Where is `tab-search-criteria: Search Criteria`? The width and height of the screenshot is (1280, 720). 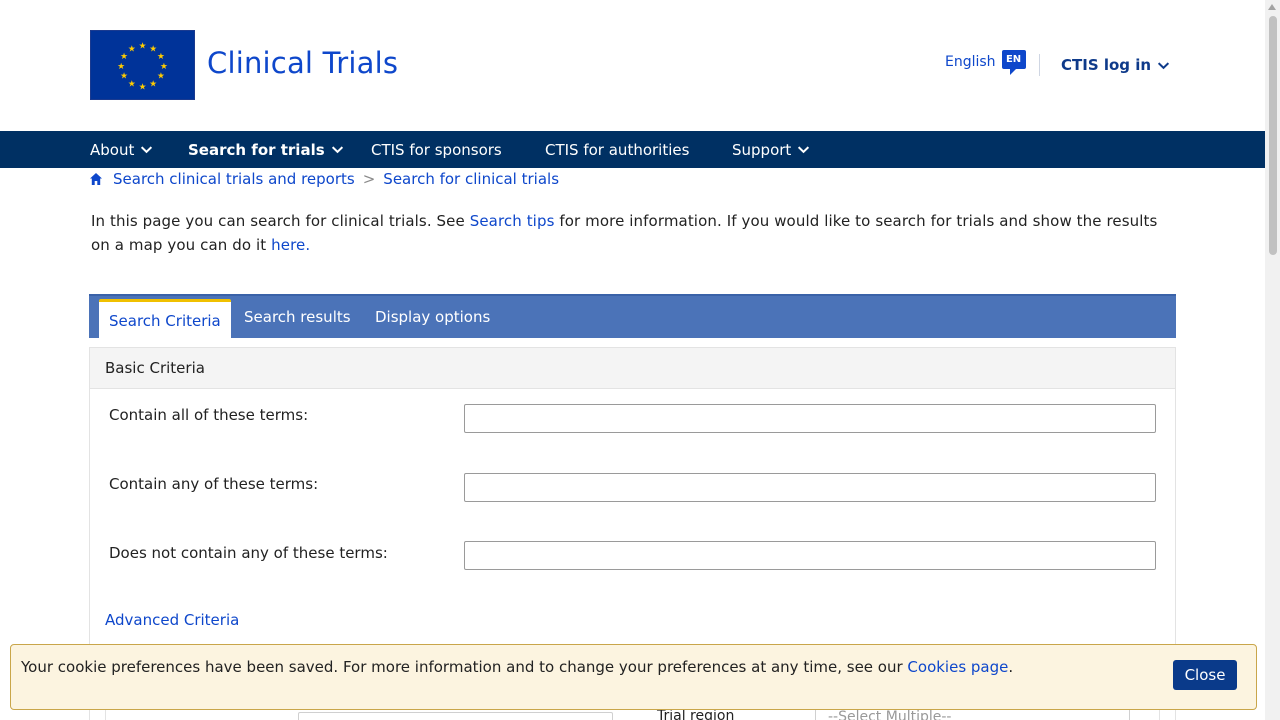 tab-search-criteria: Search Criteria is located at coordinates (165, 319).